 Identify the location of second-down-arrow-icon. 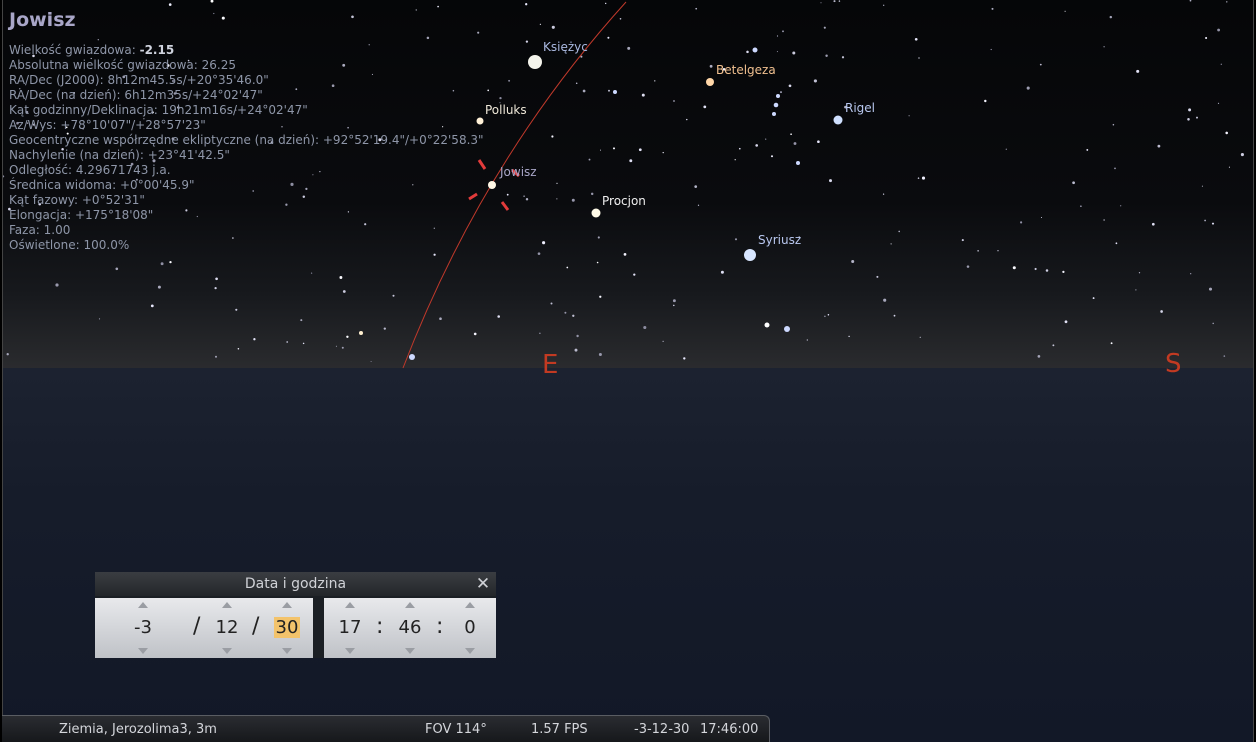
(470, 651).